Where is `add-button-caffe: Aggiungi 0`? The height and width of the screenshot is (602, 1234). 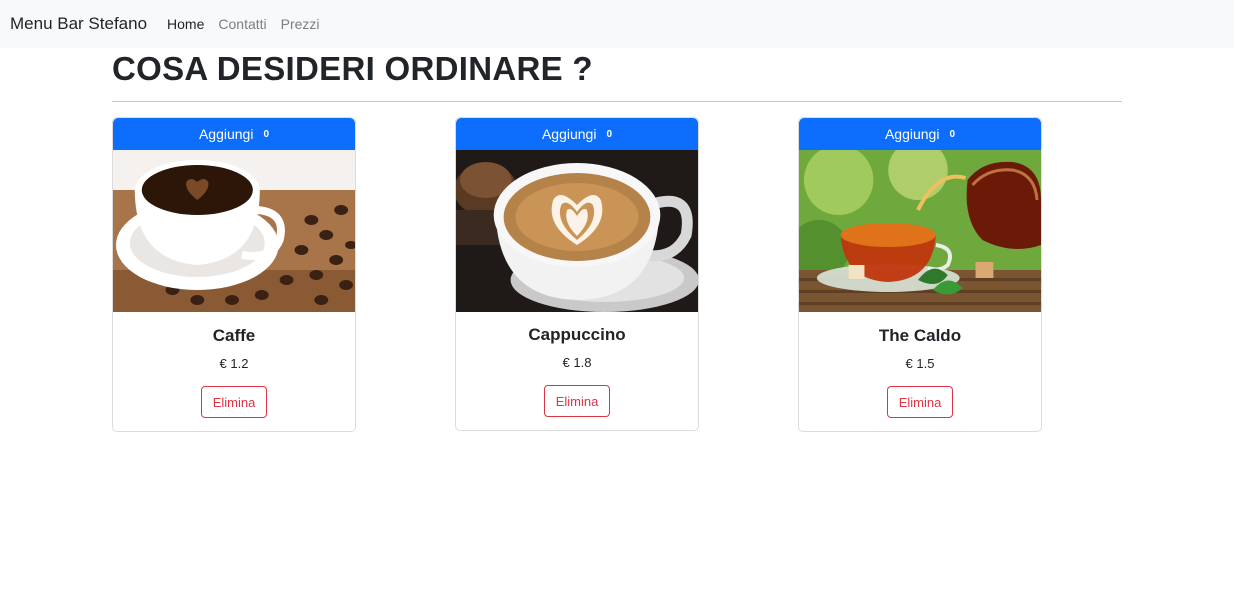 add-button-caffe: Aggiungi 0 is located at coordinates (234, 134).